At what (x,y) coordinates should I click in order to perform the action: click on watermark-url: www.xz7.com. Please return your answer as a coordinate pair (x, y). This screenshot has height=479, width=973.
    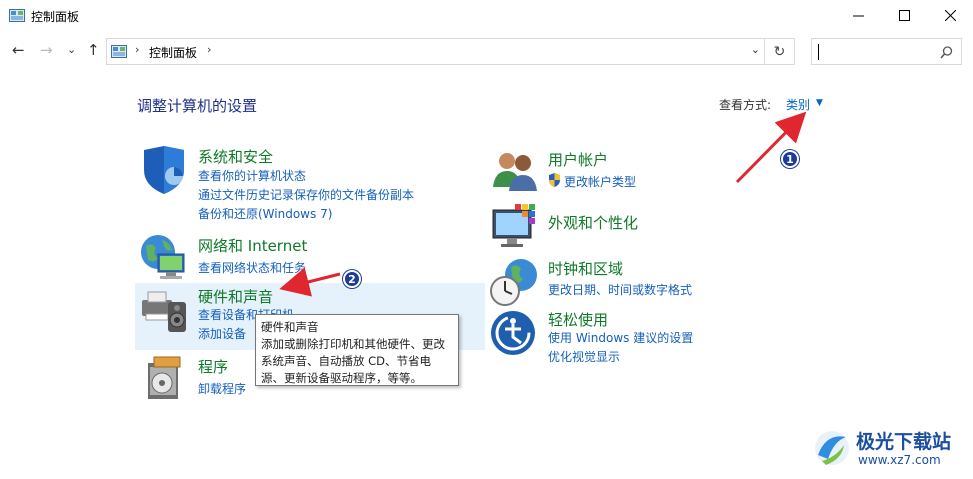
    Looking at the image, I should click on (899, 460).